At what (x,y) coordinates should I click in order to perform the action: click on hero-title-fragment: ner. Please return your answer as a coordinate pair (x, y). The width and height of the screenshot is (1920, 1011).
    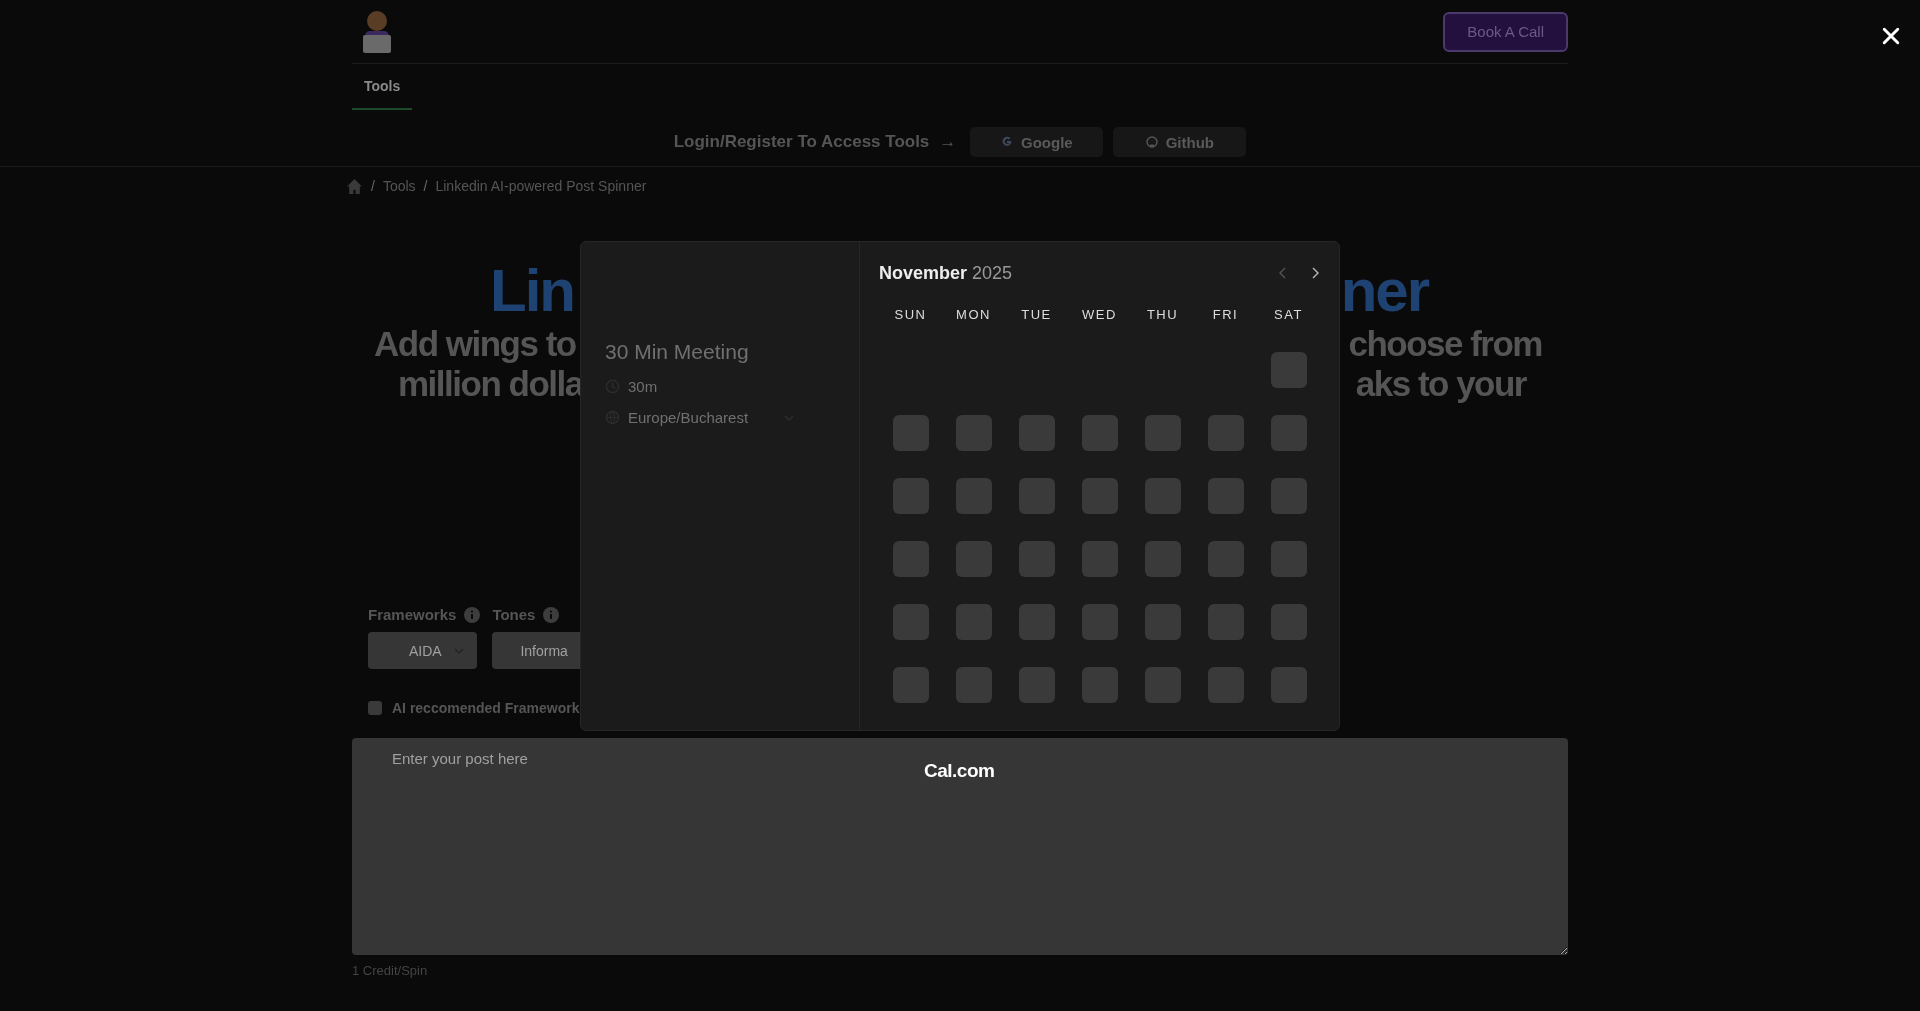
    Looking at the image, I should click on (1384, 291).